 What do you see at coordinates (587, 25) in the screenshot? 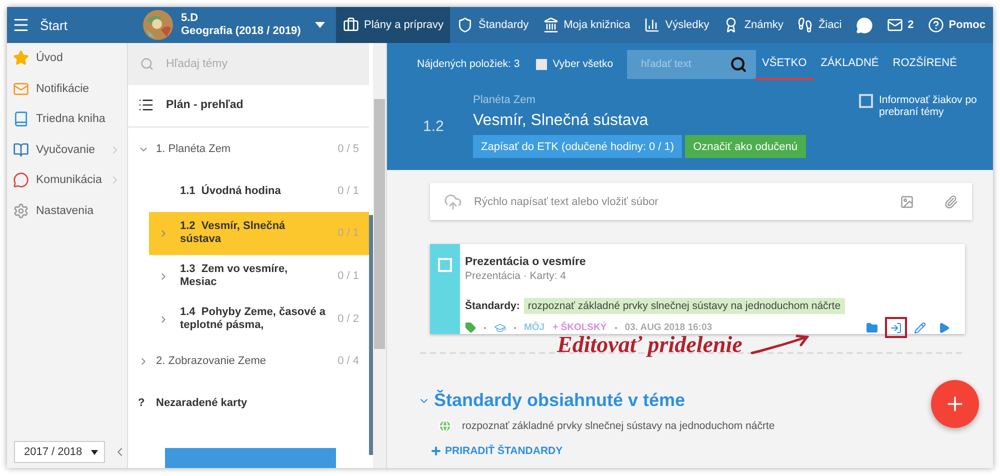
I see `nav-tab: Moja knižnica` at bounding box center [587, 25].